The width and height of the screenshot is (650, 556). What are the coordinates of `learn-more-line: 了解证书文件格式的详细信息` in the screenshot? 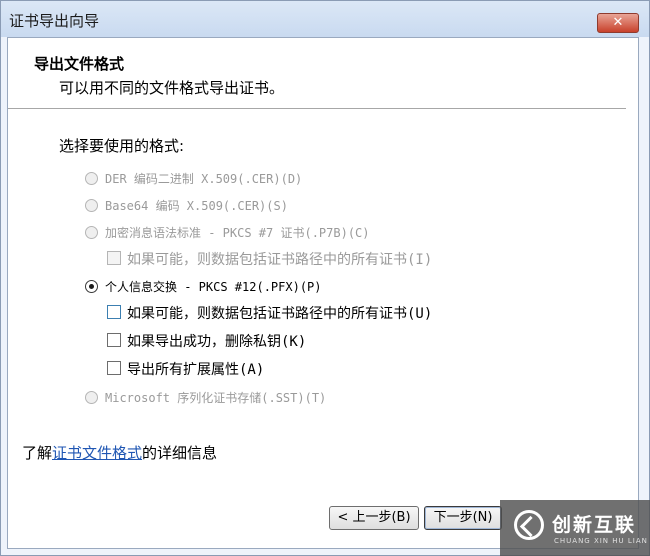 It's located at (119, 452).